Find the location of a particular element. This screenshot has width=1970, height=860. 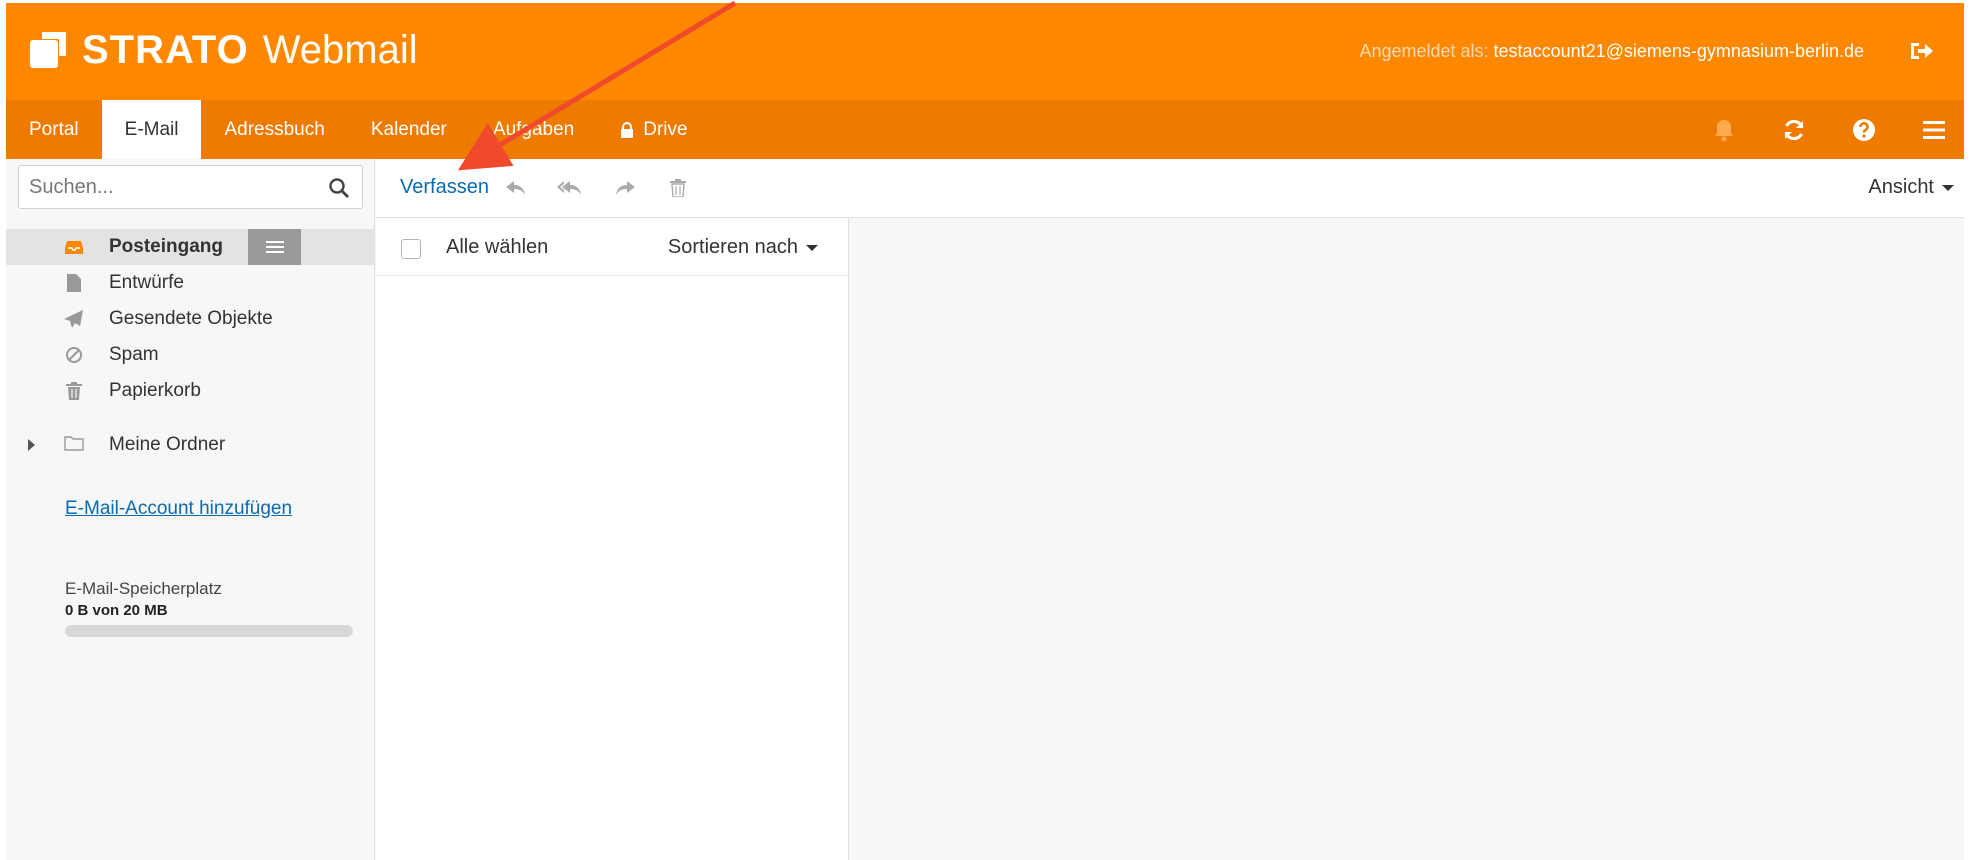

sort-dropdown: Sortieren nach is located at coordinates (743, 247).